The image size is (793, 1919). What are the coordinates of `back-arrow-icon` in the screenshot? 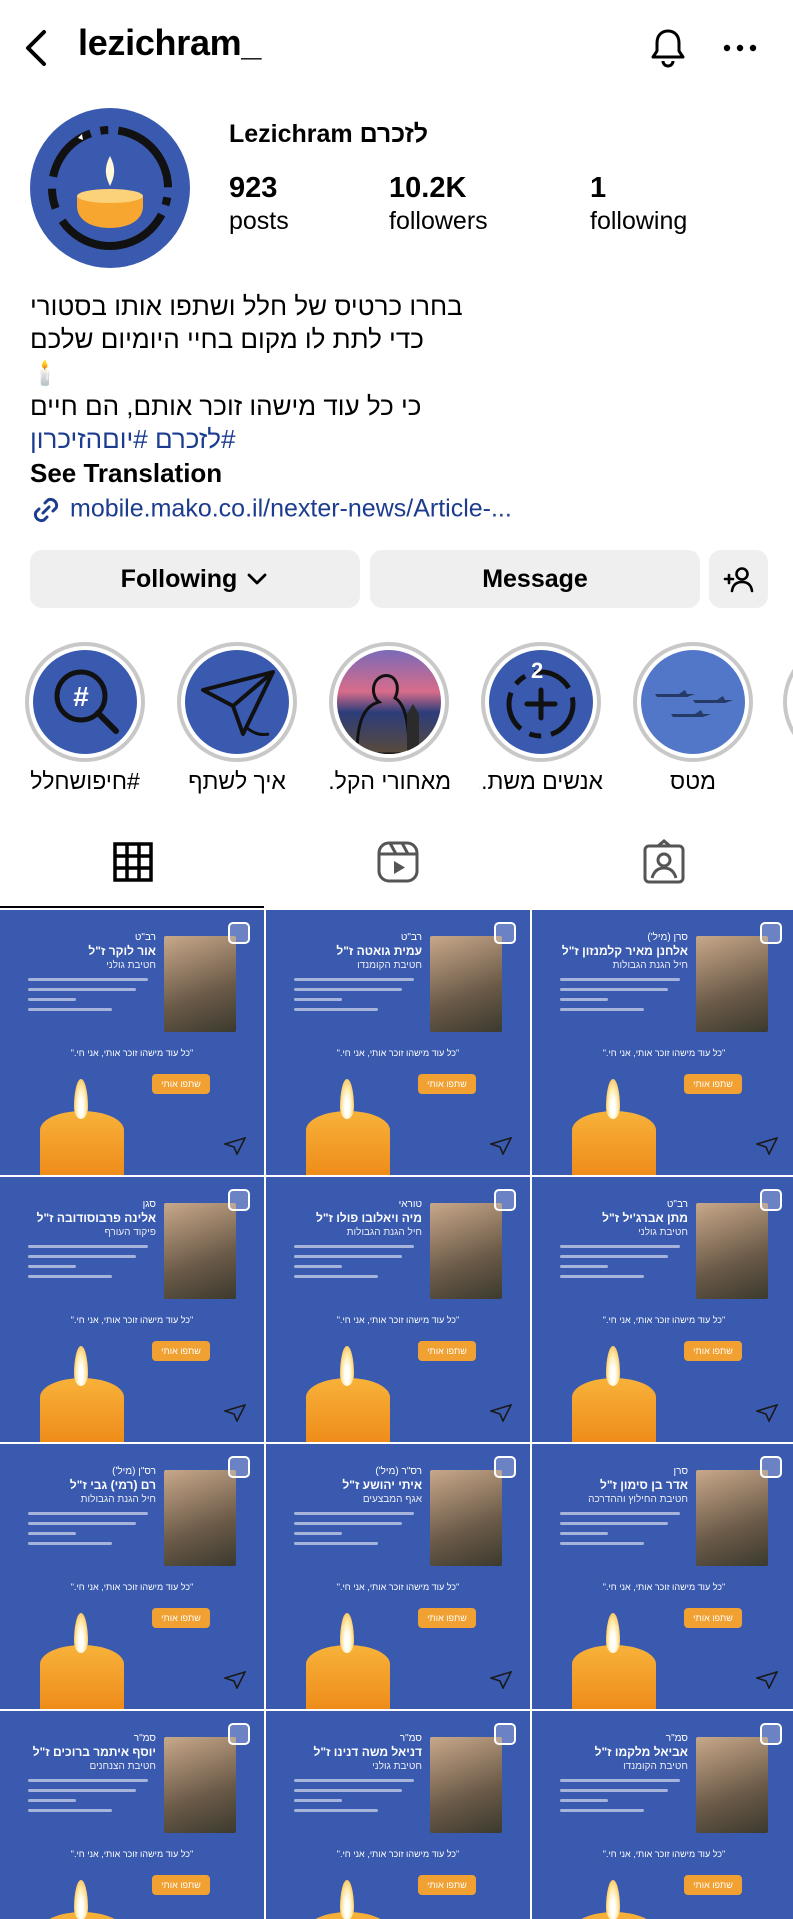 It's located at (37, 48).